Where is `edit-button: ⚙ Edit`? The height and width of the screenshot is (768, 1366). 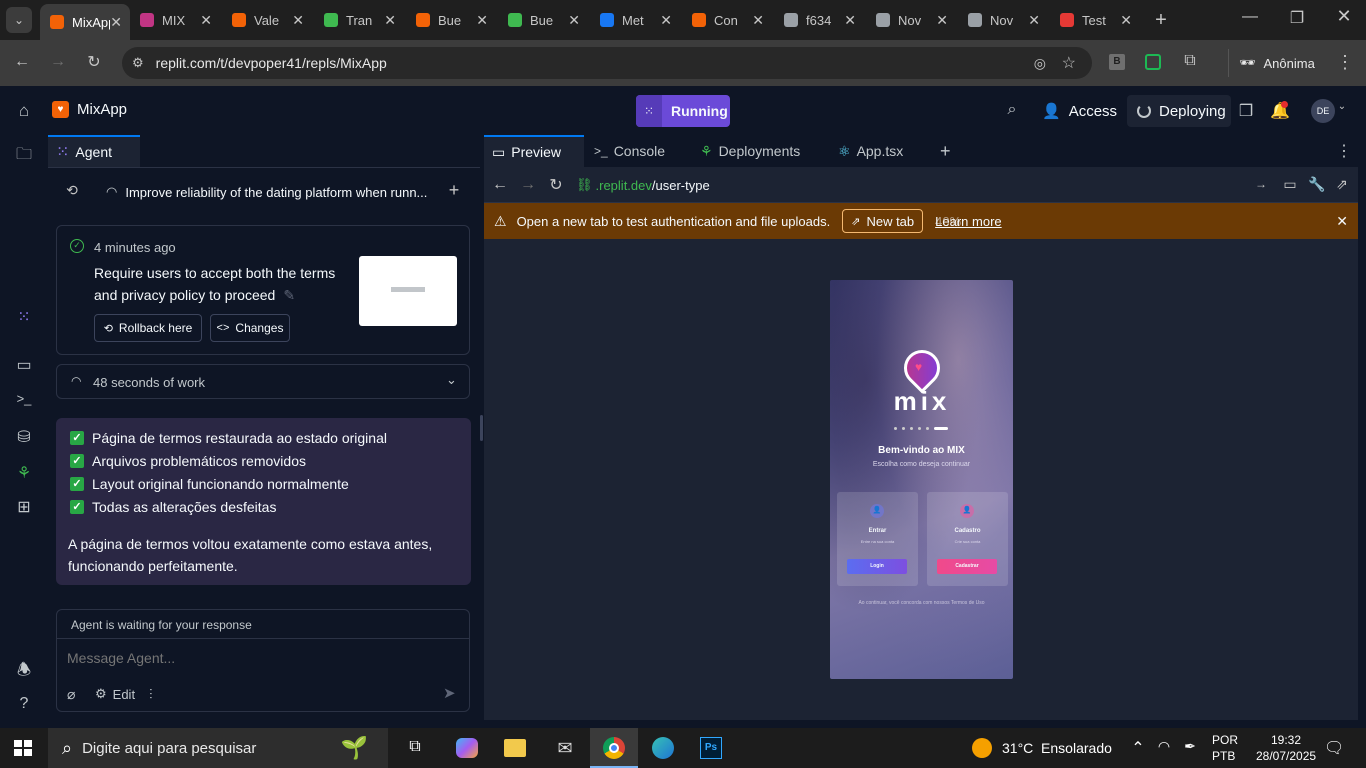 edit-button: ⚙ Edit is located at coordinates (115, 694).